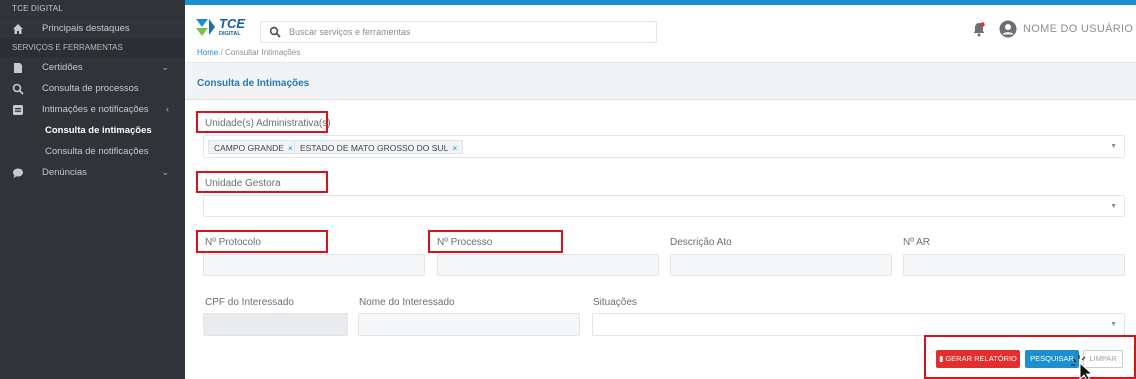  Describe the element at coordinates (664, 206) in the screenshot. I see `unidade-gestora-select: ▼` at that location.